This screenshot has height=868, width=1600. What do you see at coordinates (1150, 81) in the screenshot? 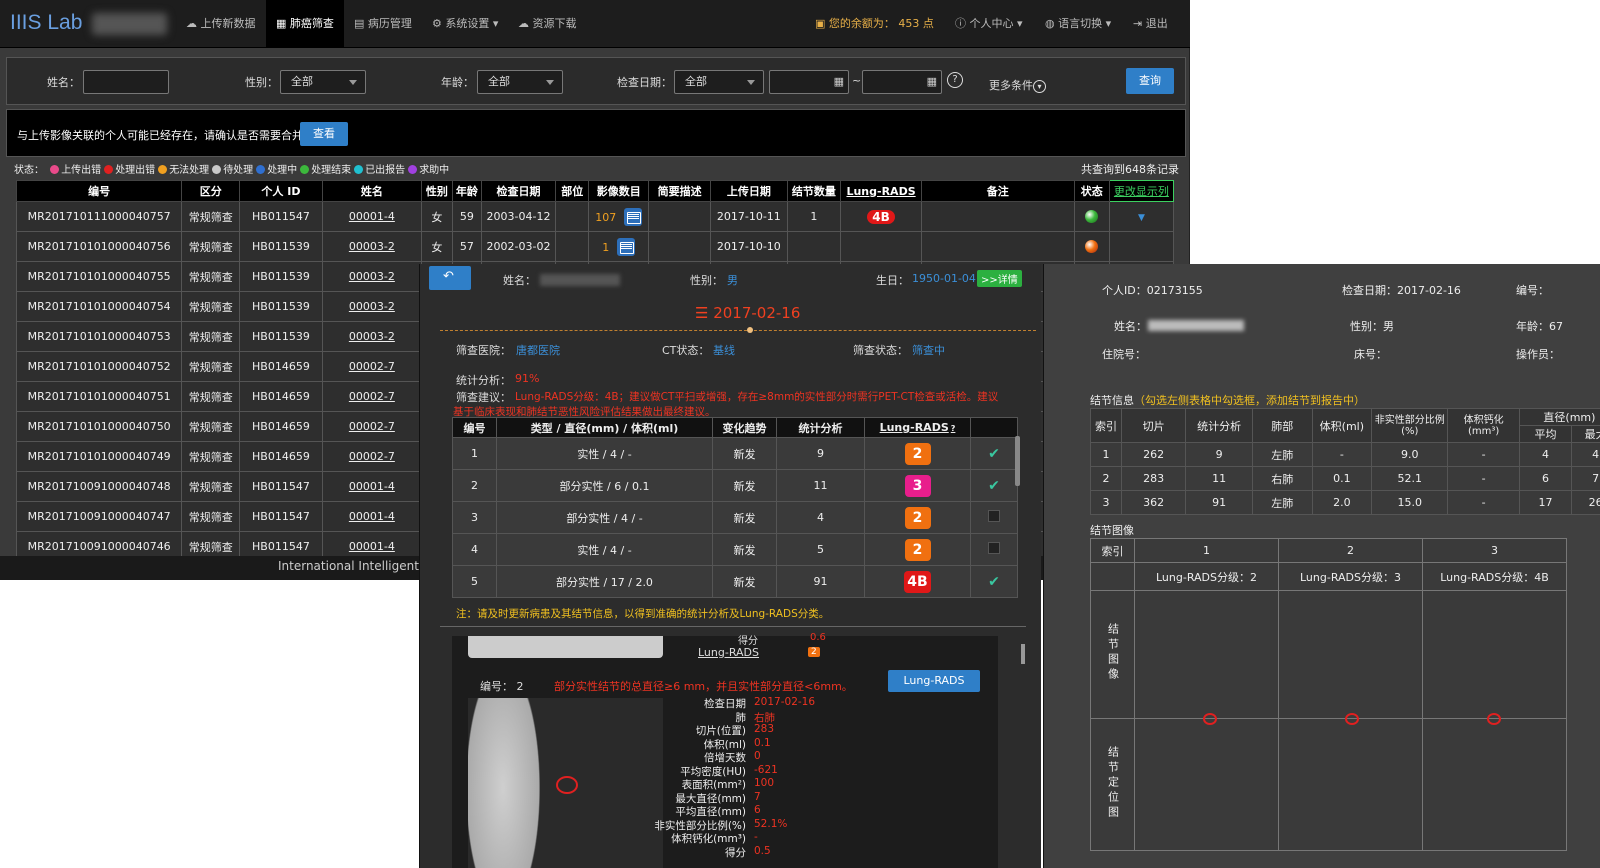
I see `query-button: 查询` at bounding box center [1150, 81].